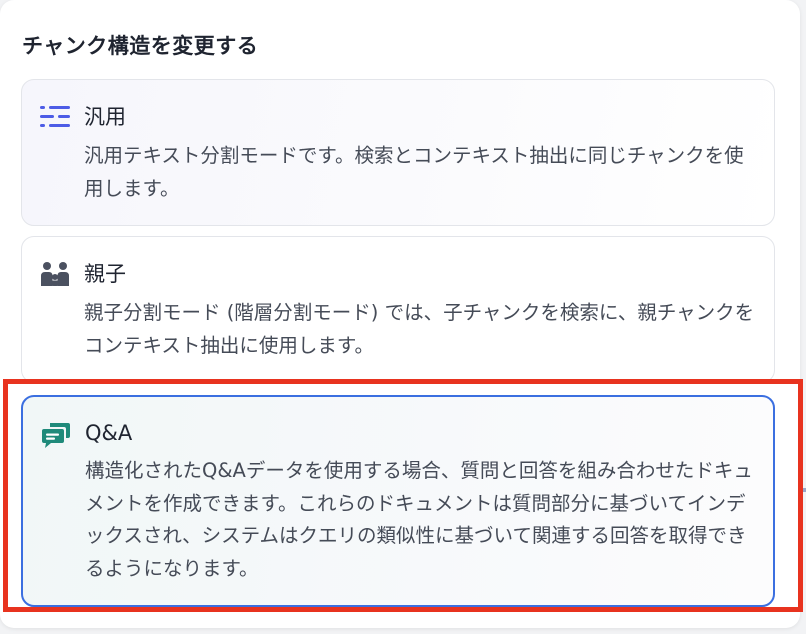 Image resolution: width=806 pixels, height=634 pixels. Describe the element at coordinates (109, 433) in the screenshot. I see `option-qa-name: Q&A` at that location.